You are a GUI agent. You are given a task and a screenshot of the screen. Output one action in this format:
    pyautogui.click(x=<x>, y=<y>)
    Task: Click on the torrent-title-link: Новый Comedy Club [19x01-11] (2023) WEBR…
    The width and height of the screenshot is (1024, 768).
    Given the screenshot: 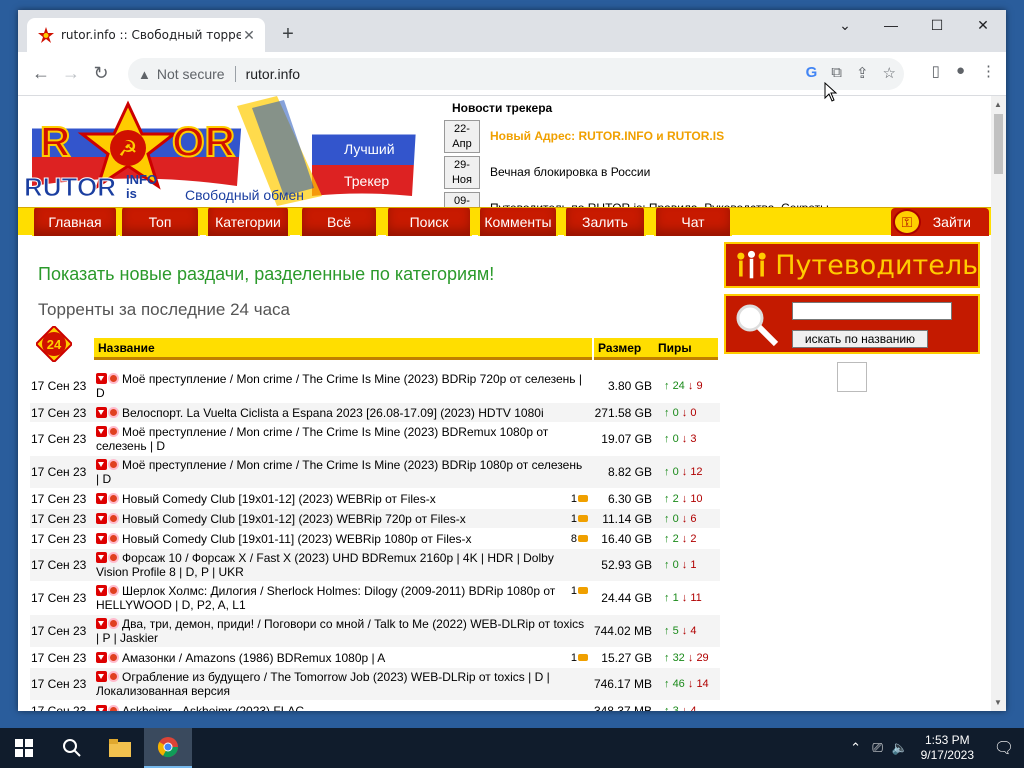 What is the action you would take?
    pyautogui.click(x=306, y=539)
    